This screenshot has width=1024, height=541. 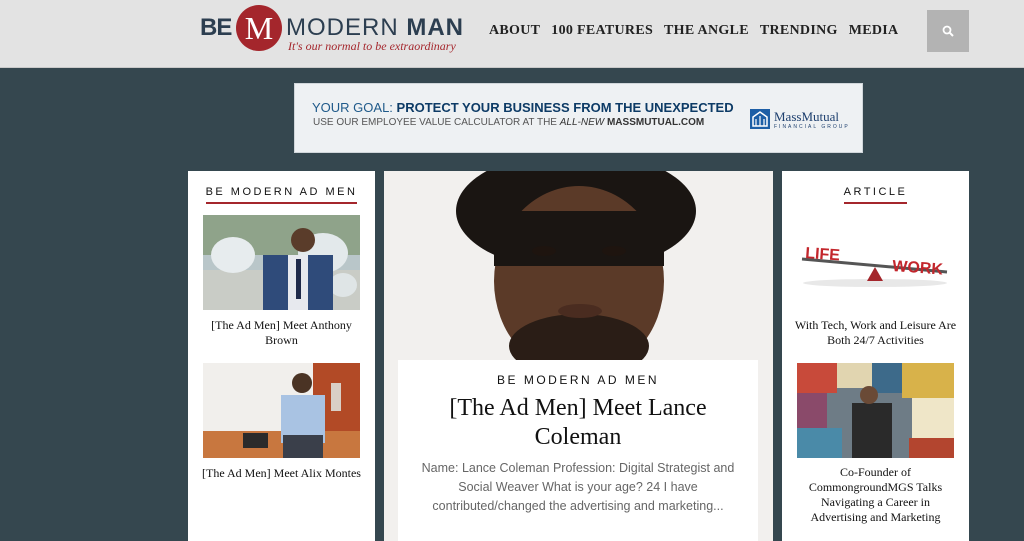 I want to click on article-thumbnail-anthony-brown, so click(x=281, y=262).